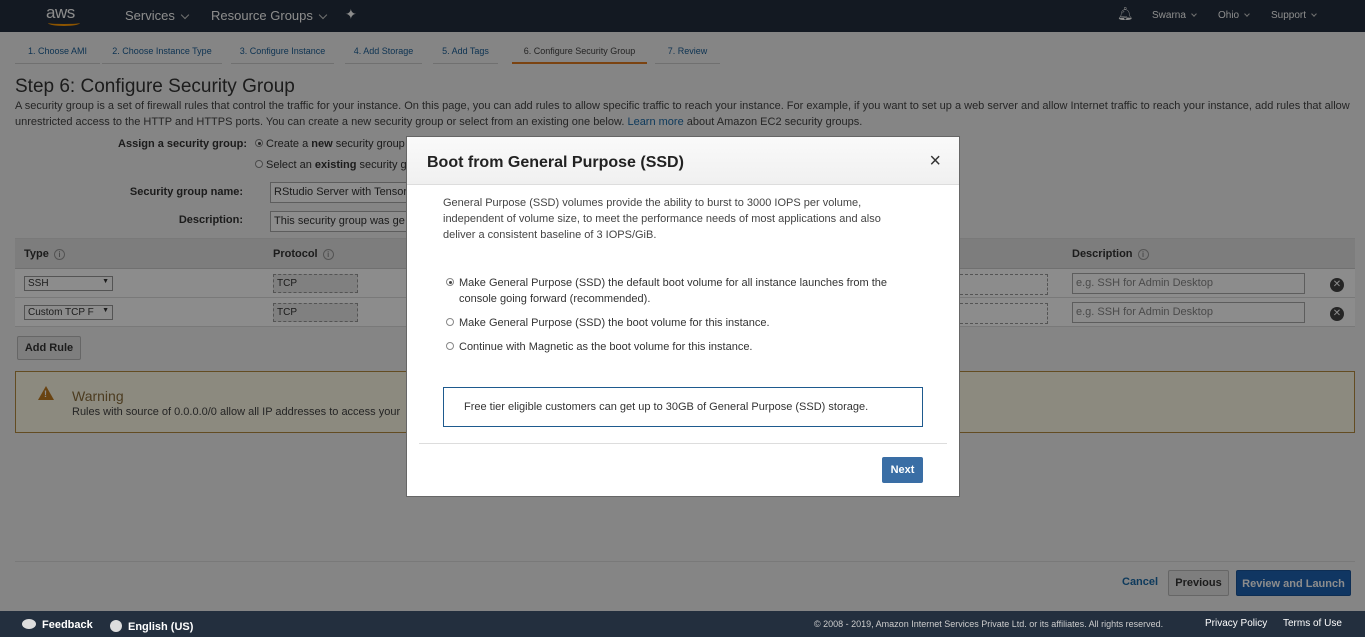 This screenshot has height=637, width=1365. Describe the element at coordinates (1236, 623) in the screenshot. I see `privacy-policy-link: Privacy Policy` at that location.